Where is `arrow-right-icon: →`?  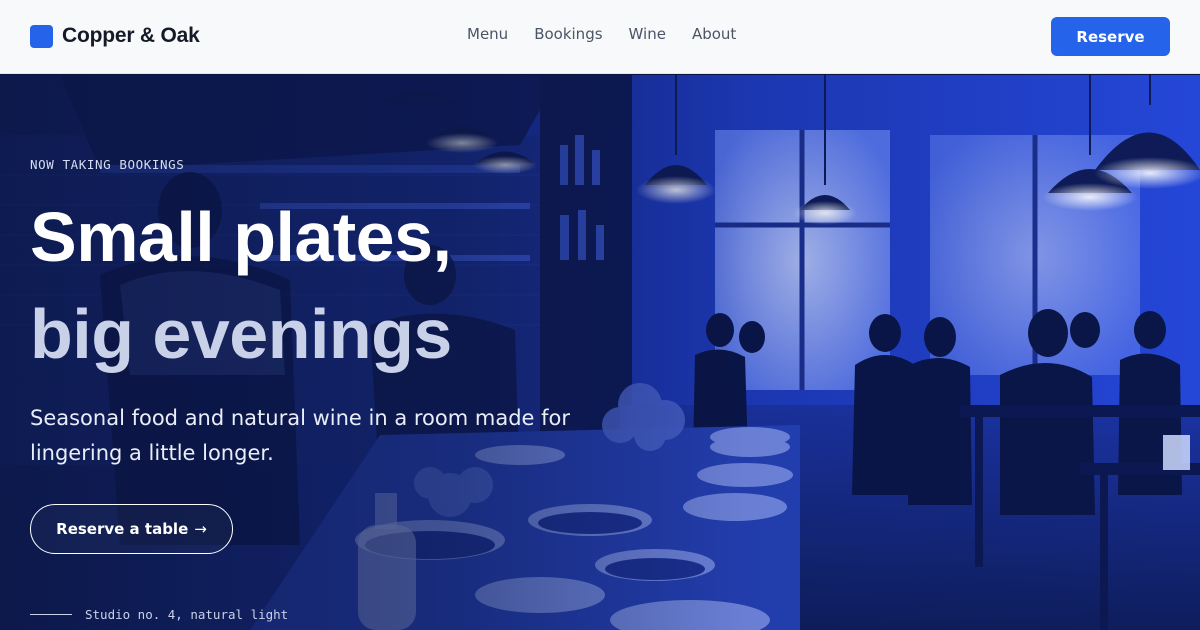
arrow-right-icon: → is located at coordinates (200, 529).